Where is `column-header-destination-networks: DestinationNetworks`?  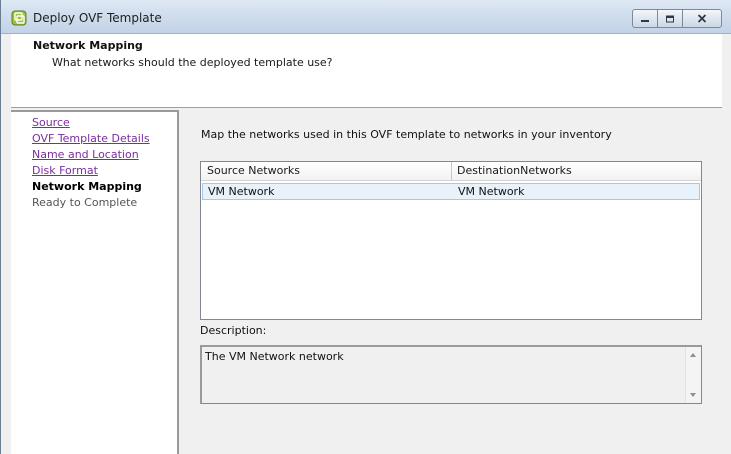
column-header-destination-networks: DestinationNetworks is located at coordinates (576, 171).